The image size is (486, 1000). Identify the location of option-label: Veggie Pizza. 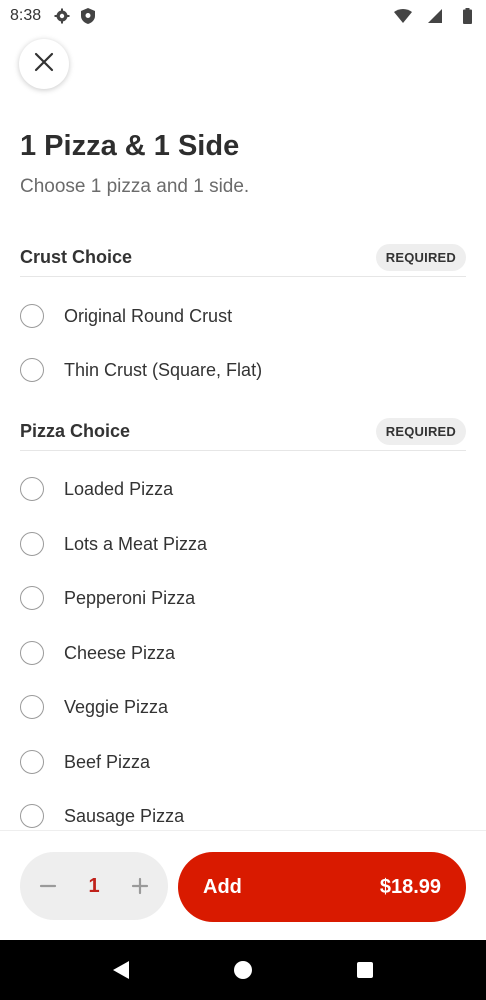
(116, 706).